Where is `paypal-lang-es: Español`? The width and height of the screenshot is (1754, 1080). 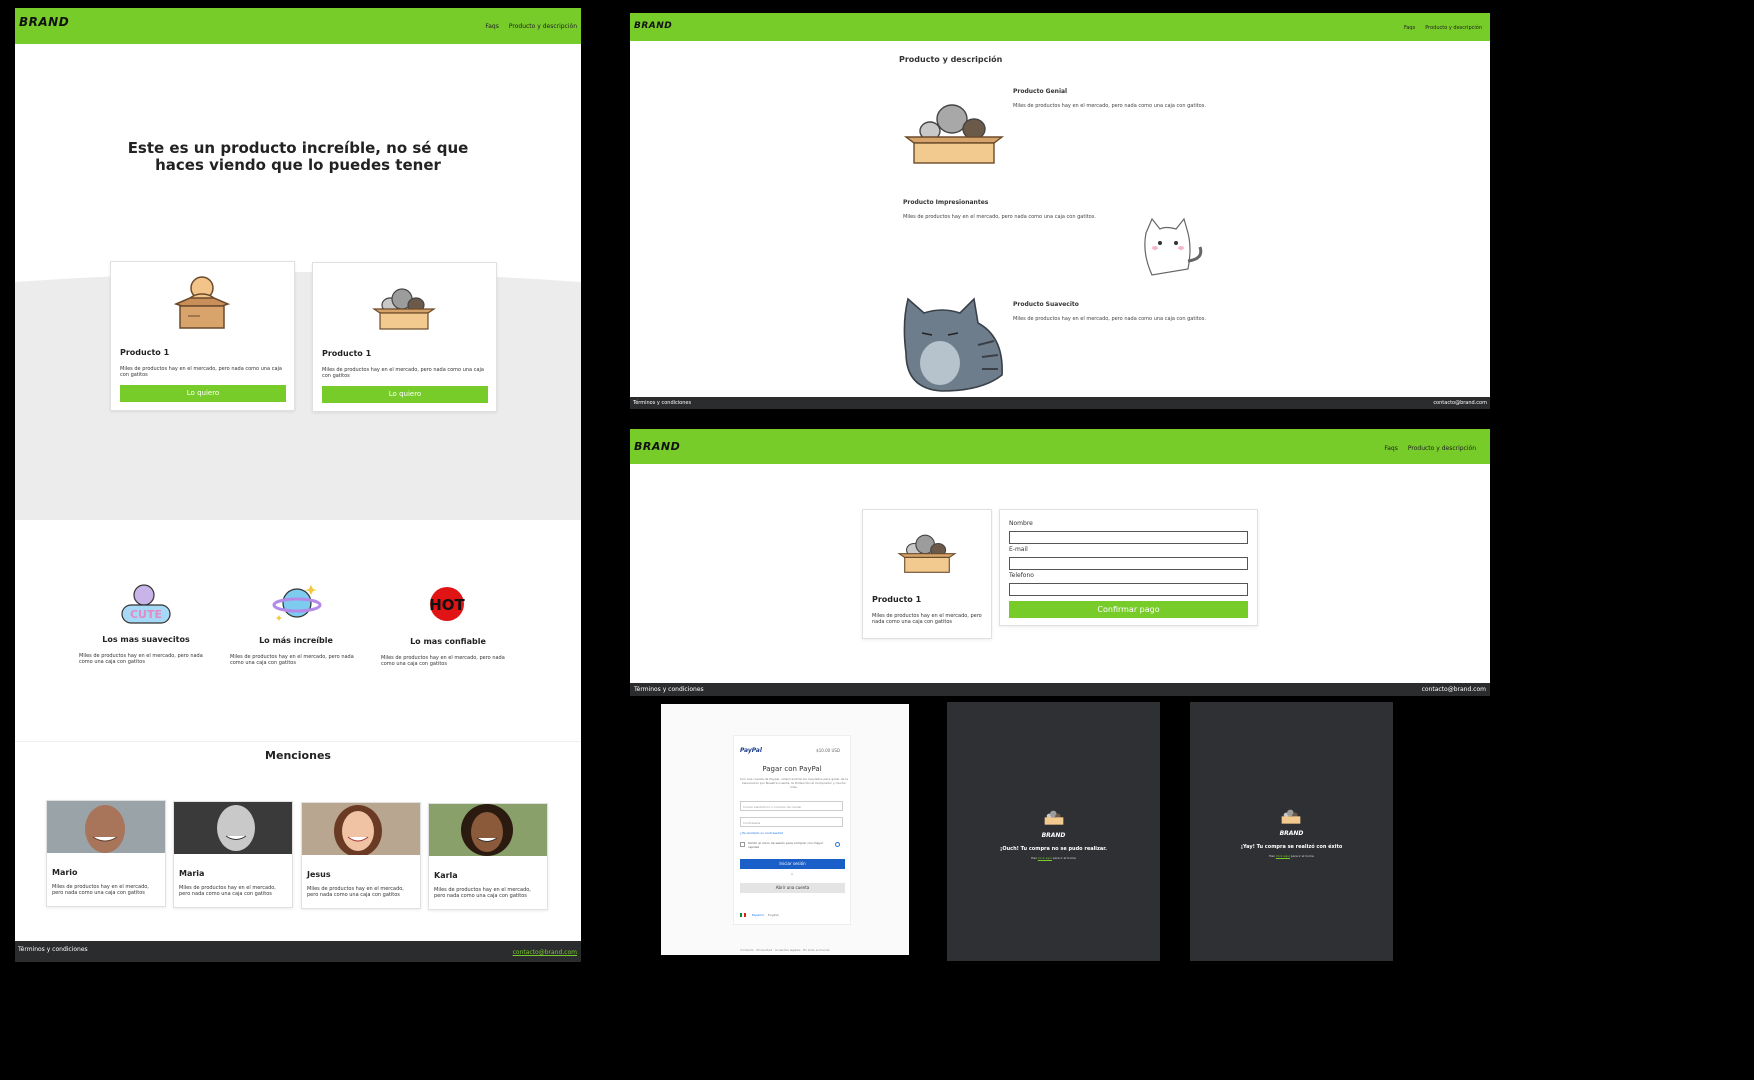
paypal-lang-es: Español is located at coordinates (758, 915).